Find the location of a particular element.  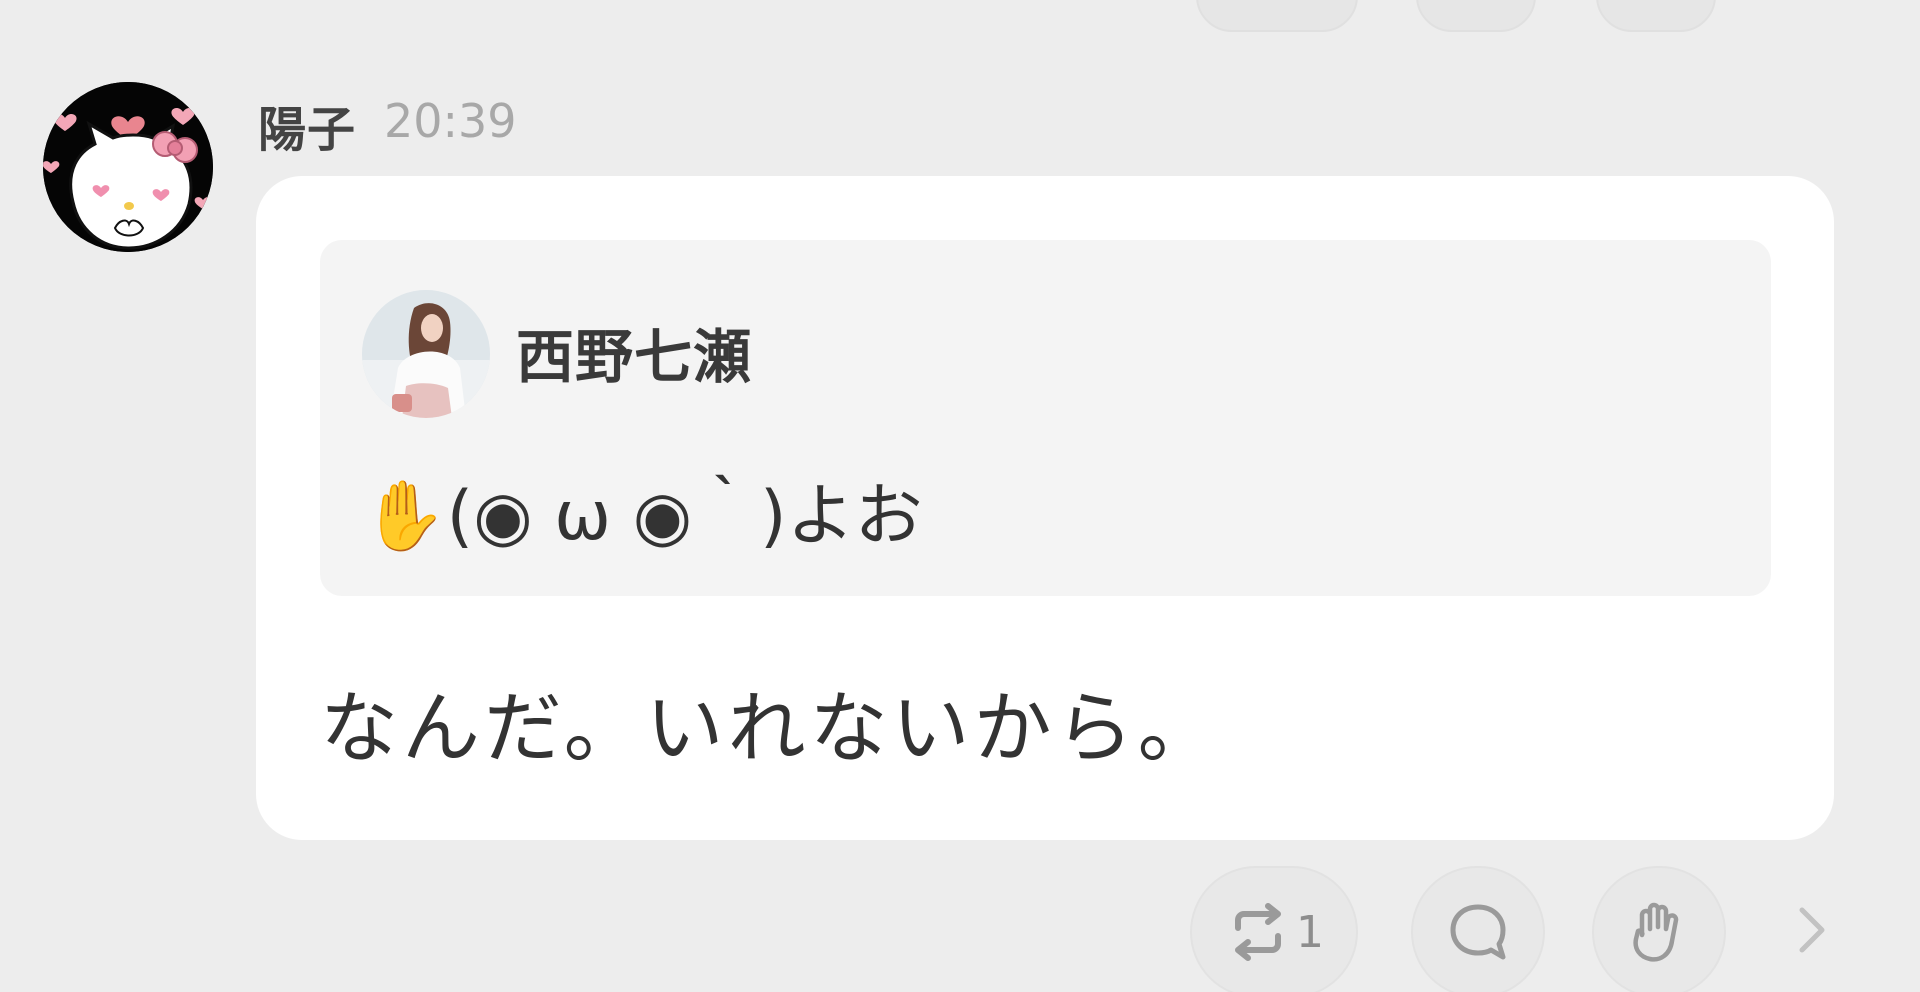

previous-clap-button is located at coordinates (1656, 16).